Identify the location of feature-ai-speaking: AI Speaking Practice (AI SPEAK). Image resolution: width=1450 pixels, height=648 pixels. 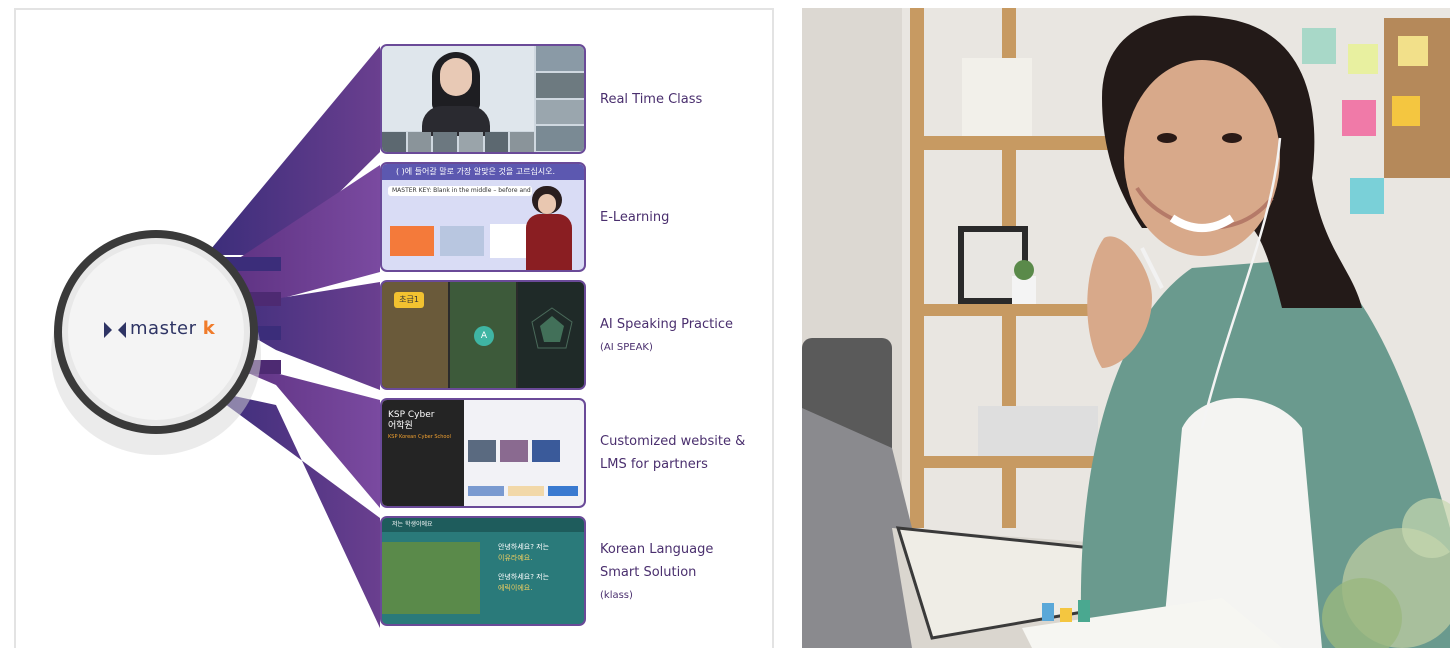
(667, 335).